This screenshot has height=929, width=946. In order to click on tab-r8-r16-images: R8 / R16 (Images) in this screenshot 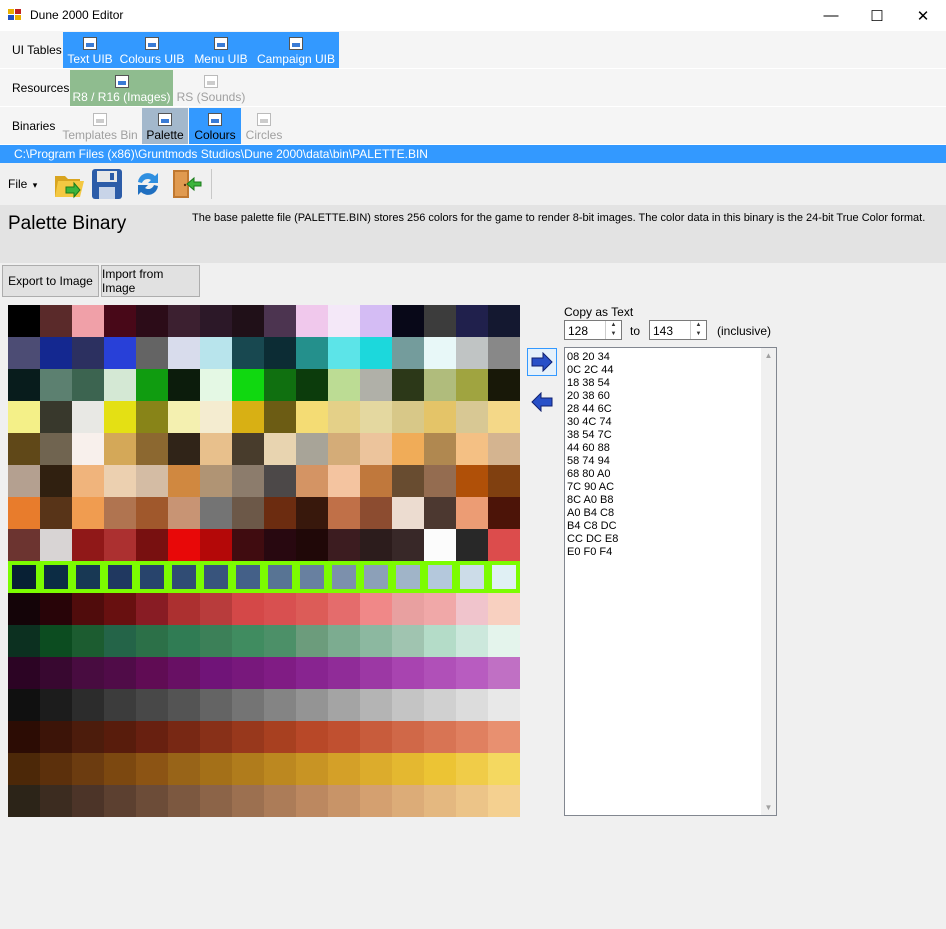, I will do `click(121, 88)`.